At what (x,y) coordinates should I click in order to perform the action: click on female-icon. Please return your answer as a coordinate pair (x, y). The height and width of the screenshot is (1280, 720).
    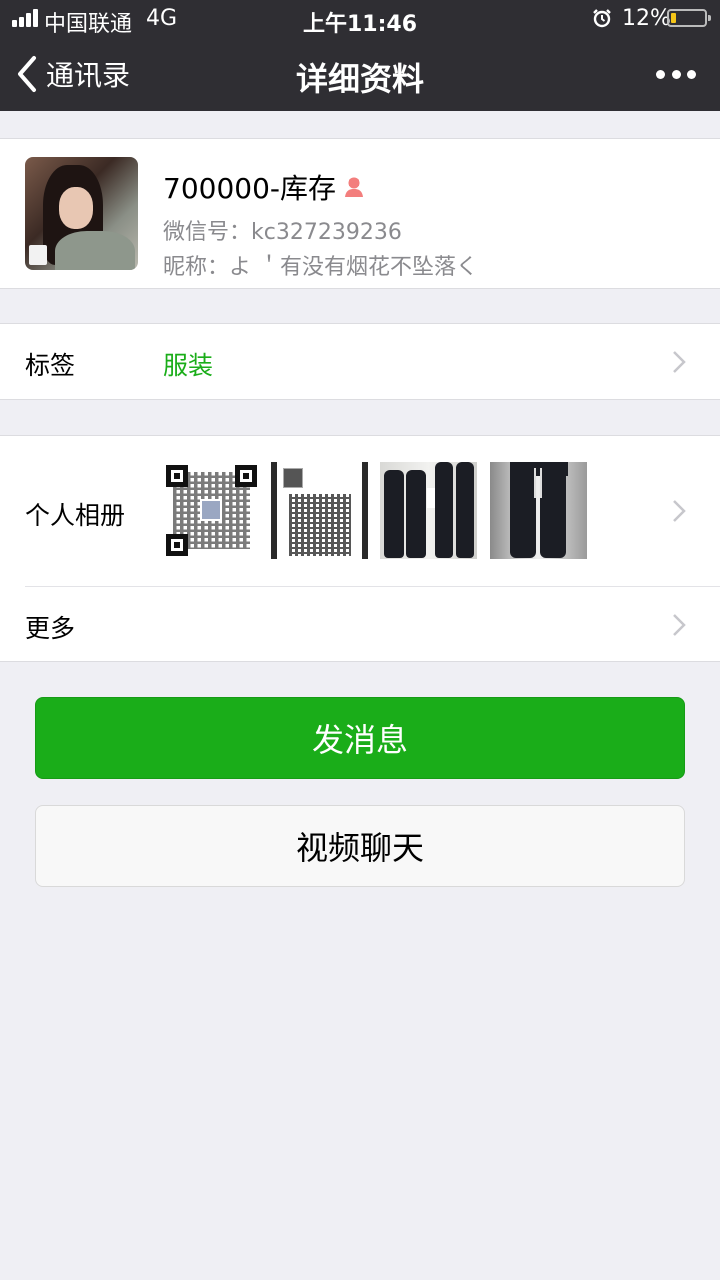
    Looking at the image, I should click on (354, 187).